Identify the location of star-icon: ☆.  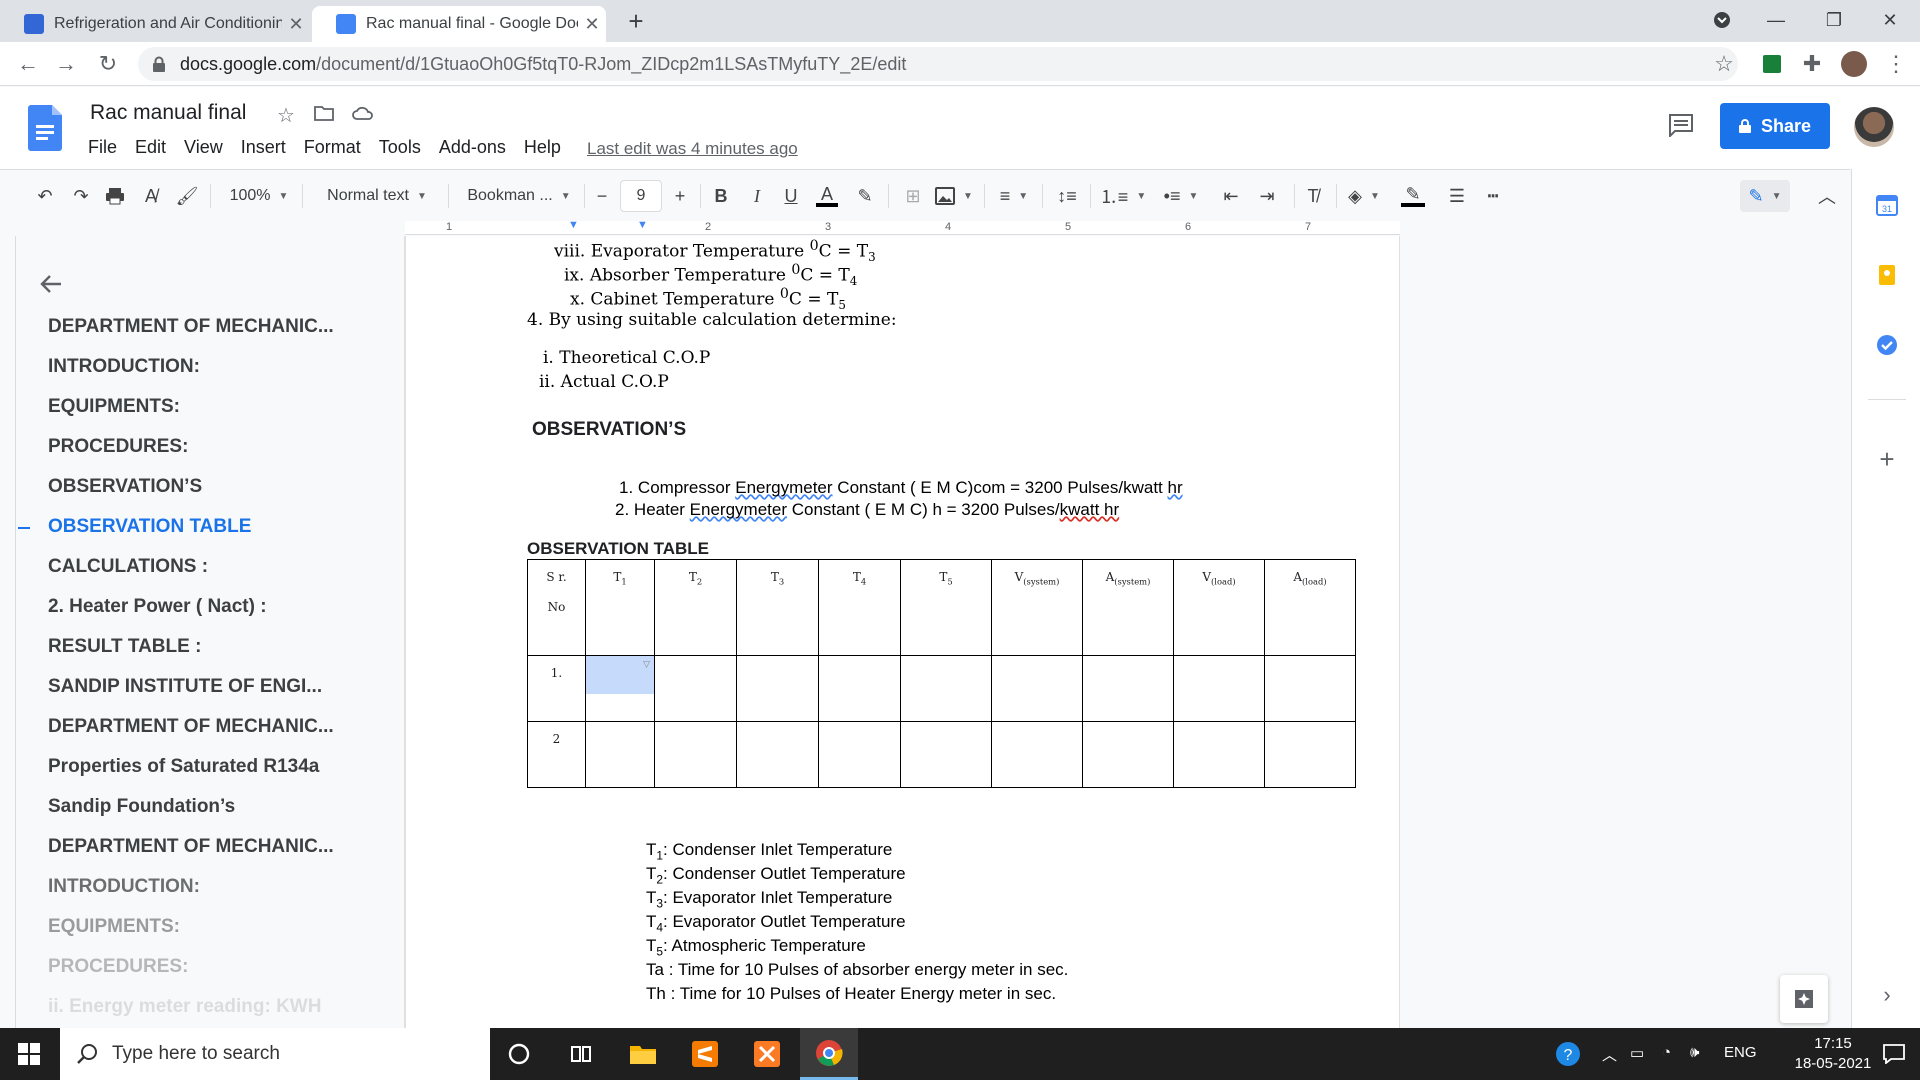
(286, 115).